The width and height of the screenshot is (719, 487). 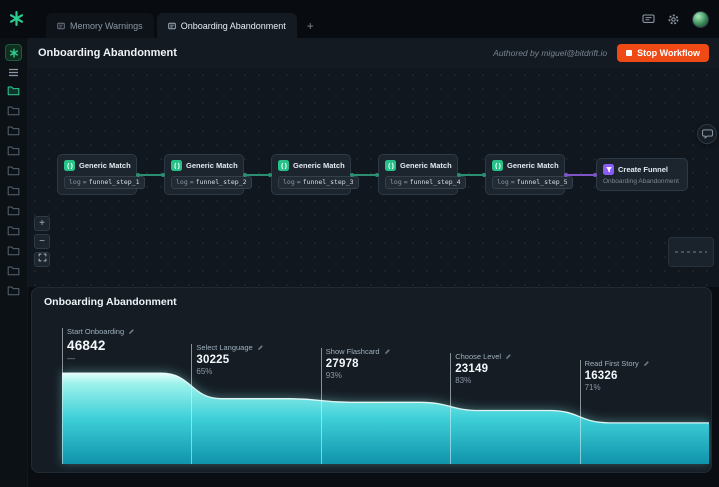 I want to click on zoom-fit-button, so click(x=42, y=259).